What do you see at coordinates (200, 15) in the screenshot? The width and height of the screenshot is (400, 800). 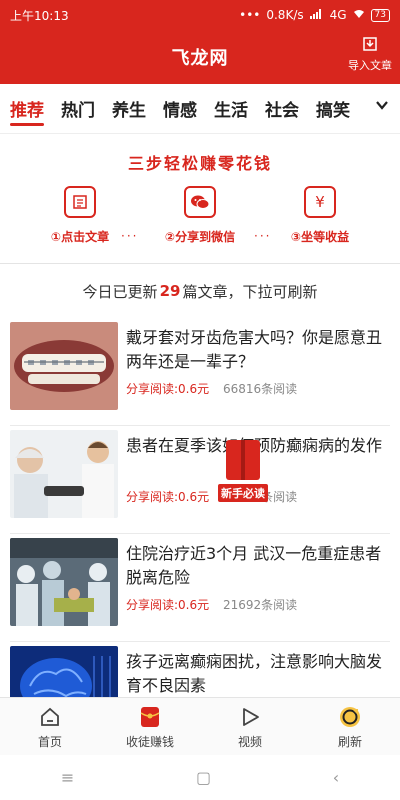 I see `status-bar: 上午10:13 ••• 0.8K/s 4G 73` at bounding box center [200, 15].